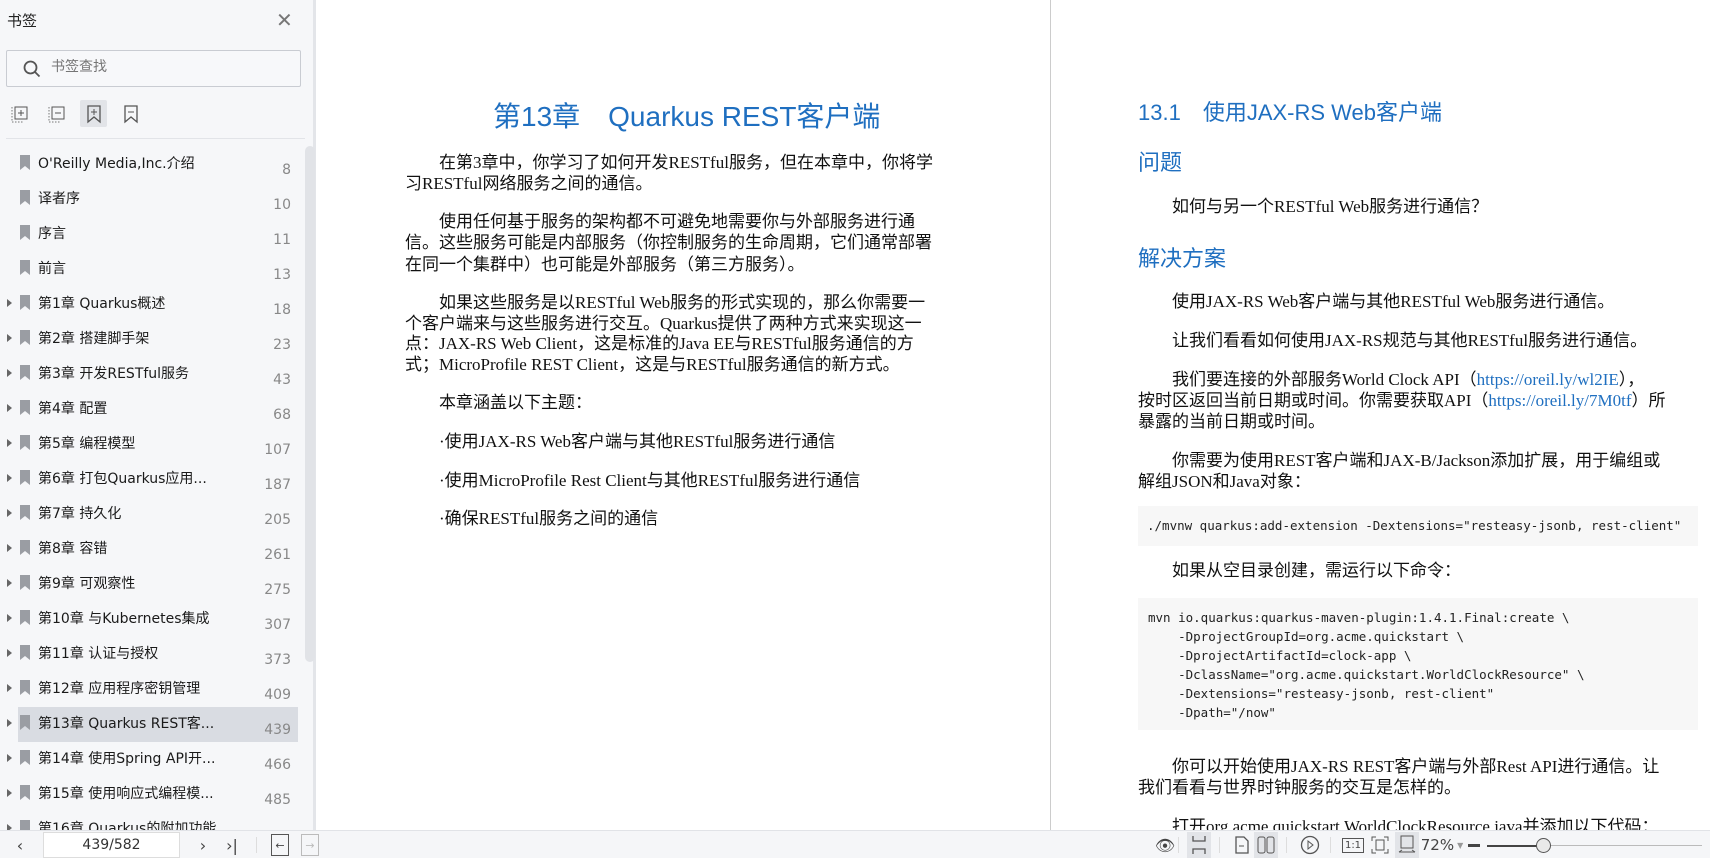  I want to click on scrollbar, so click(310, 404).